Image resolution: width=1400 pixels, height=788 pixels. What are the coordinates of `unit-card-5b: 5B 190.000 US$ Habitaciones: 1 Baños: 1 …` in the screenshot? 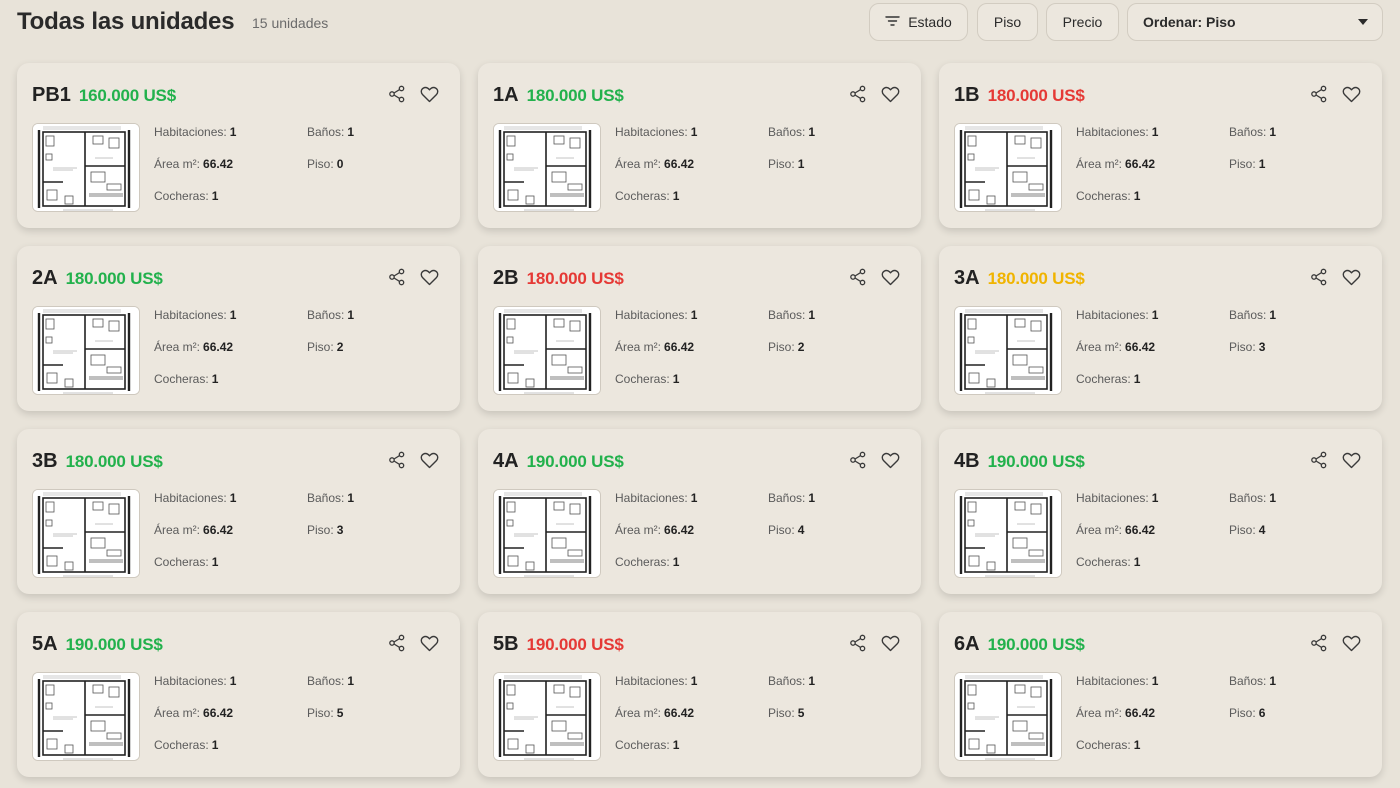 It's located at (699, 694).